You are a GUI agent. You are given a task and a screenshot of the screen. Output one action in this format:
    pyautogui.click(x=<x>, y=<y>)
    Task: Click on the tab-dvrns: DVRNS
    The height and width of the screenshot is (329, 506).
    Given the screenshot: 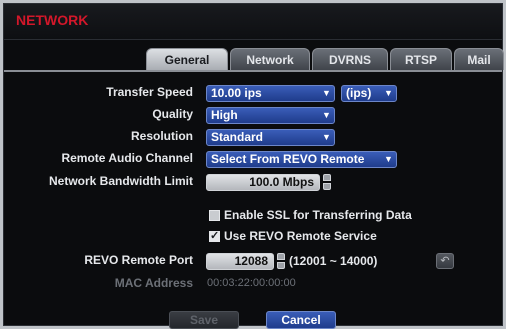 What is the action you would take?
    pyautogui.click(x=350, y=59)
    